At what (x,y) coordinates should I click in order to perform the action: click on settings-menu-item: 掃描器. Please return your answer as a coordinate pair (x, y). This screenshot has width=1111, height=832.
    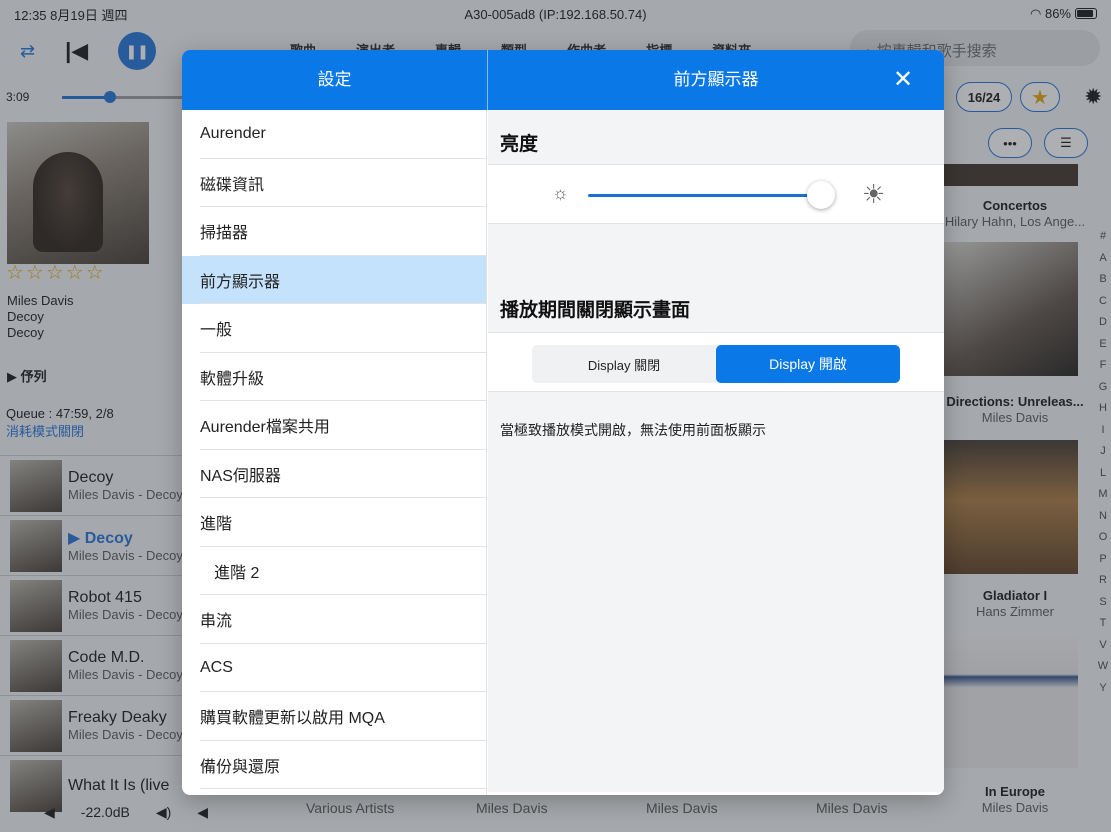
    Looking at the image, I should click on (334, 231).